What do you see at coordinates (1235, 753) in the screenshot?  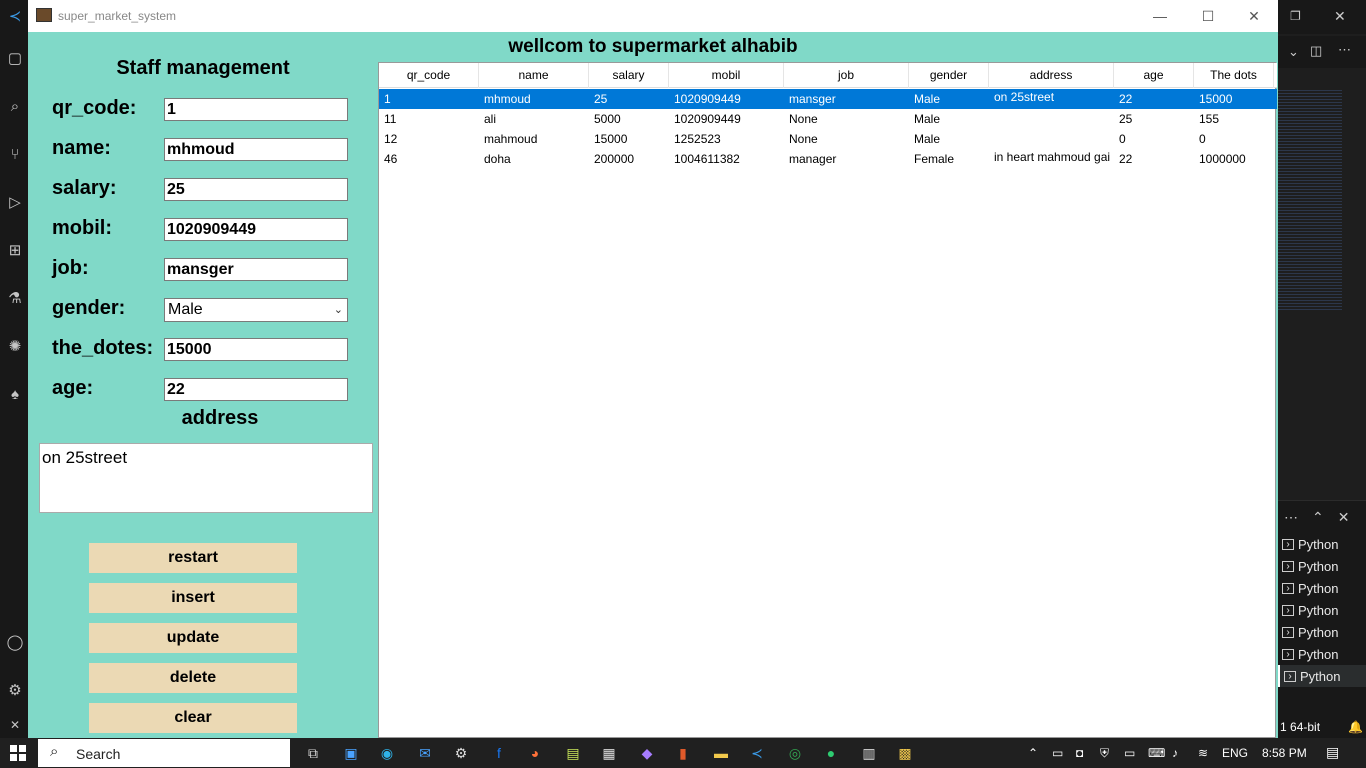 I see `language-indicator: ENG` at bounding box center [1235, 753].